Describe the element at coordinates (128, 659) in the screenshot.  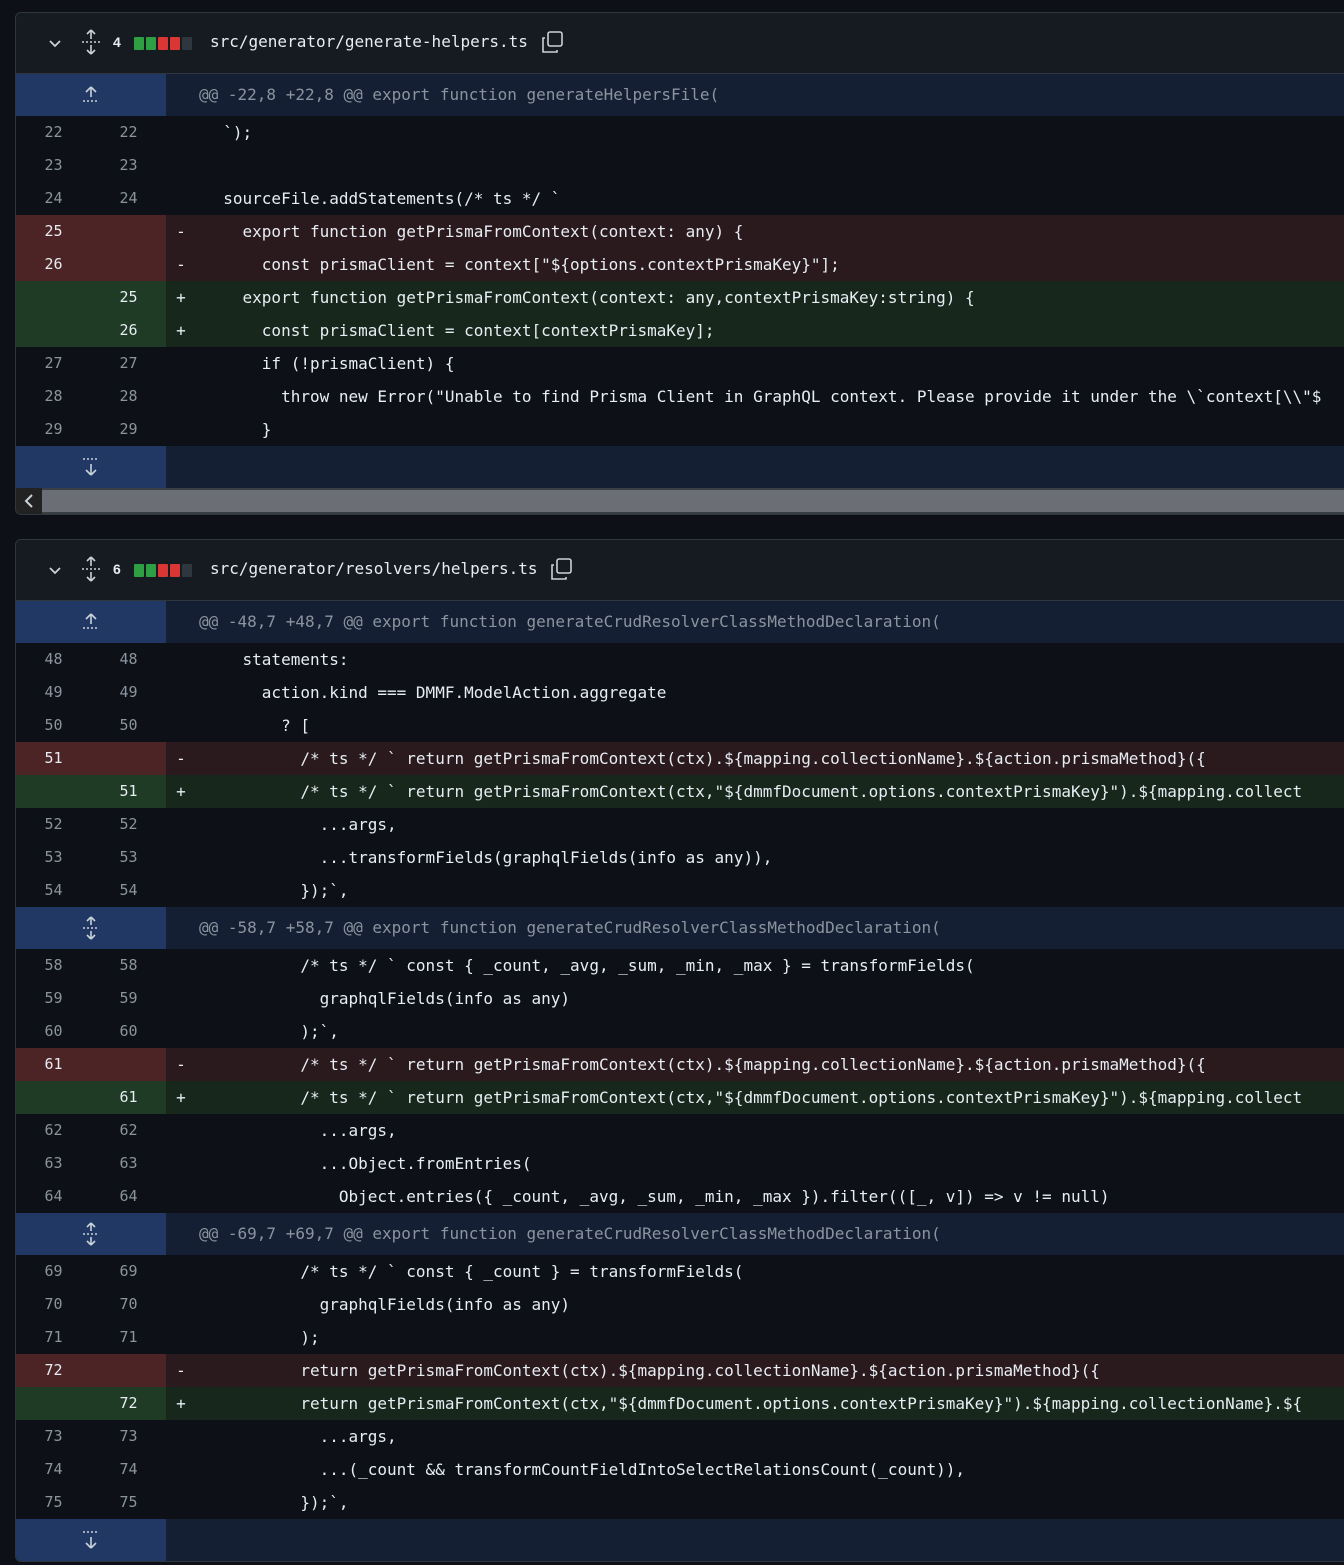
I see `new-line-number: 48` at that location.